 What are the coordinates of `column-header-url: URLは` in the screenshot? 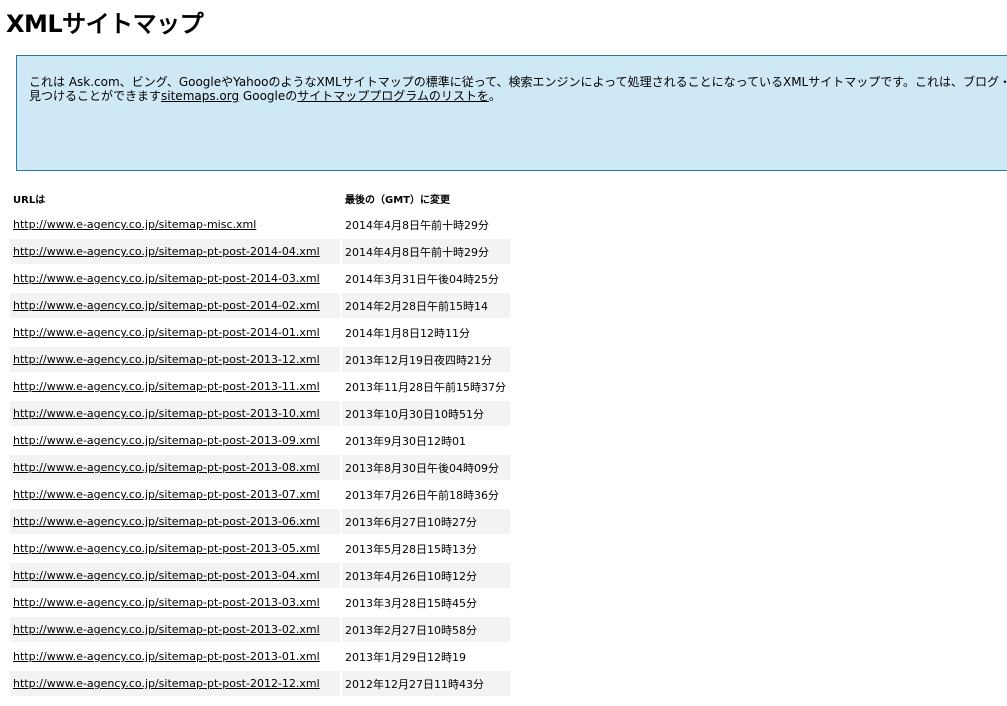 It's located at (29, 200).